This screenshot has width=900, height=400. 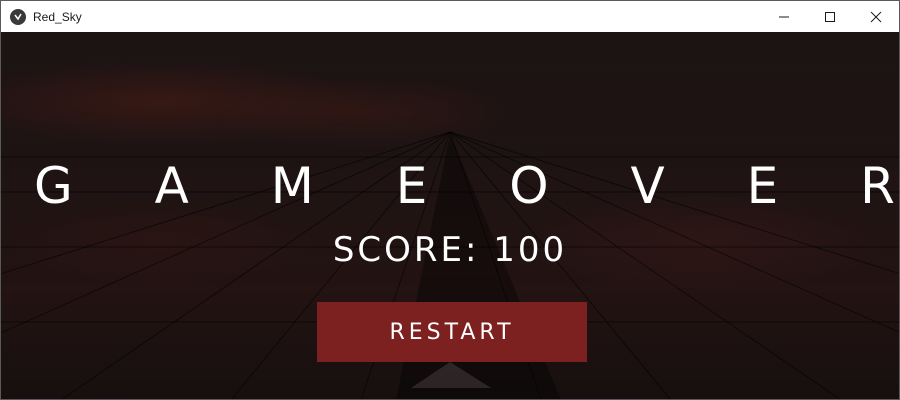 I want to click on window-controls, so click(x=830, y=16).